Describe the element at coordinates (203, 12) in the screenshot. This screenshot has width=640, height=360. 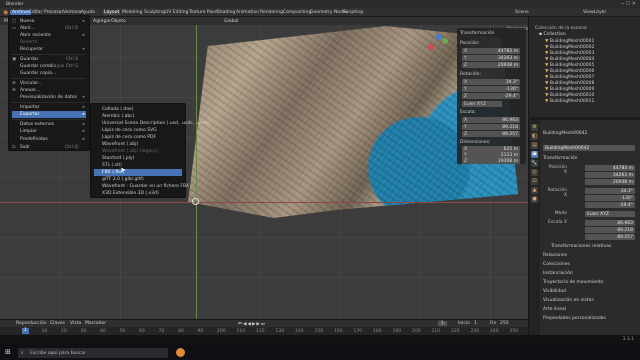
I see `tab-texture-paint: Texture Paint` at that location.